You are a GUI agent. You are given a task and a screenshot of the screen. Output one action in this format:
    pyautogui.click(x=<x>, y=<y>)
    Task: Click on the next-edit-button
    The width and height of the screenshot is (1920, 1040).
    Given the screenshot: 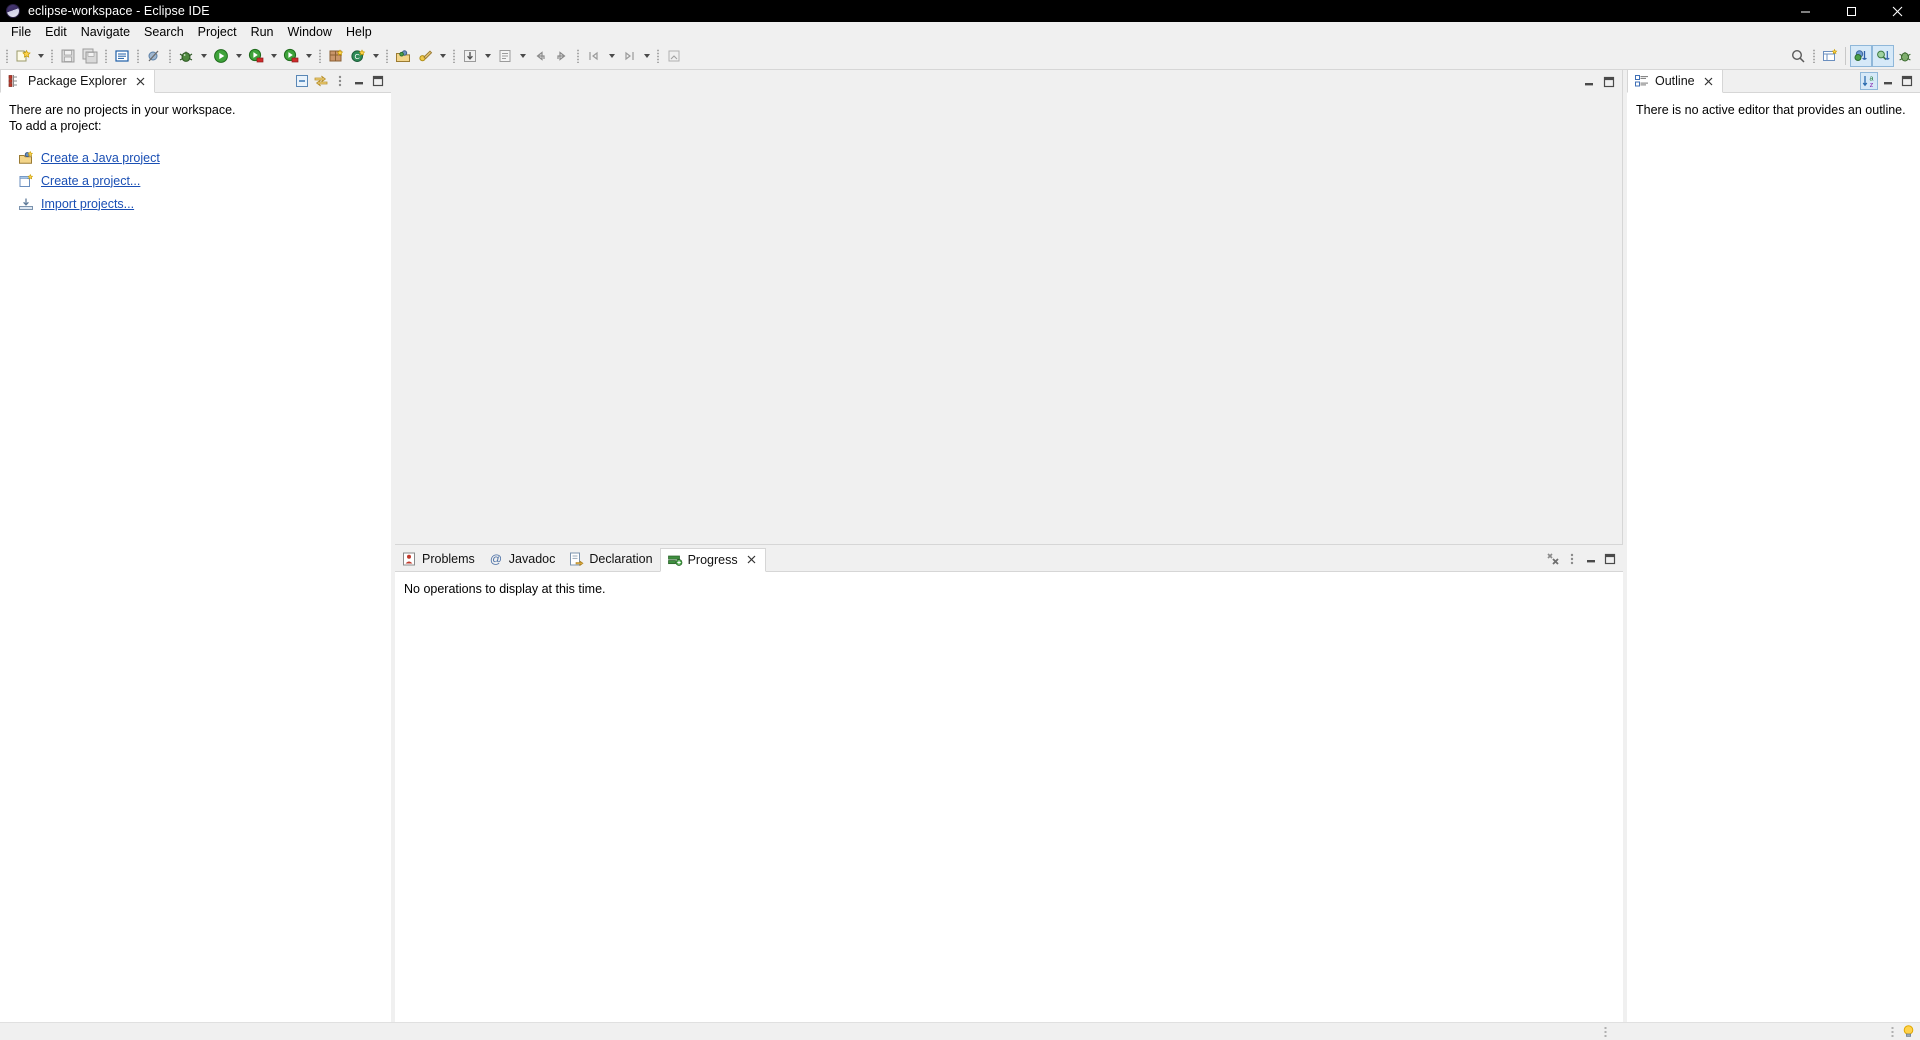 What is the action you would take?
    pyautogui.click(x=629, y=56)
    